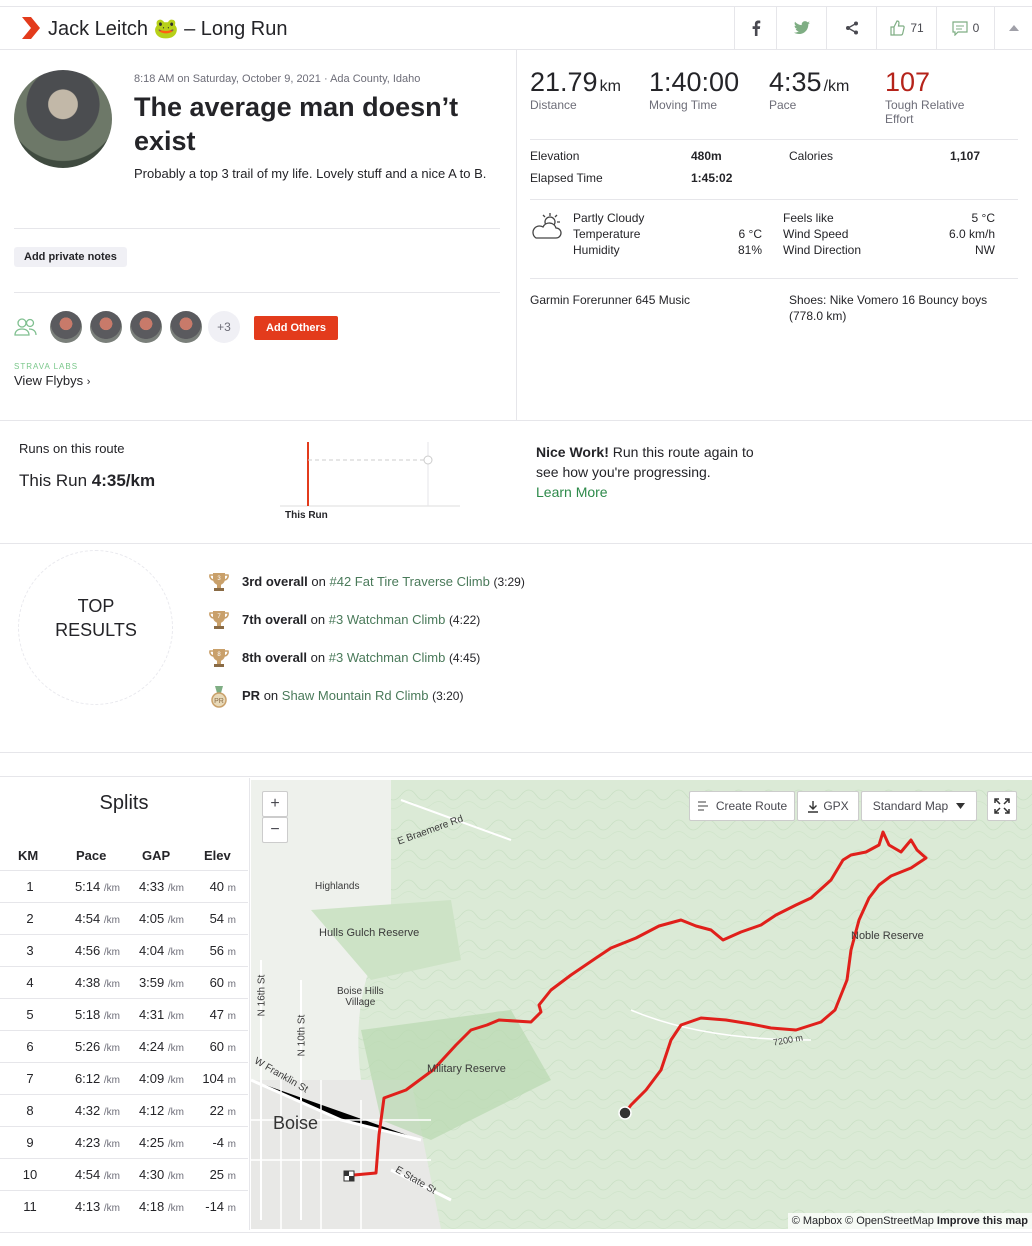 The image size is (1032, 1246). I want to click on map-label: N 10th St, so click(302, 1035).